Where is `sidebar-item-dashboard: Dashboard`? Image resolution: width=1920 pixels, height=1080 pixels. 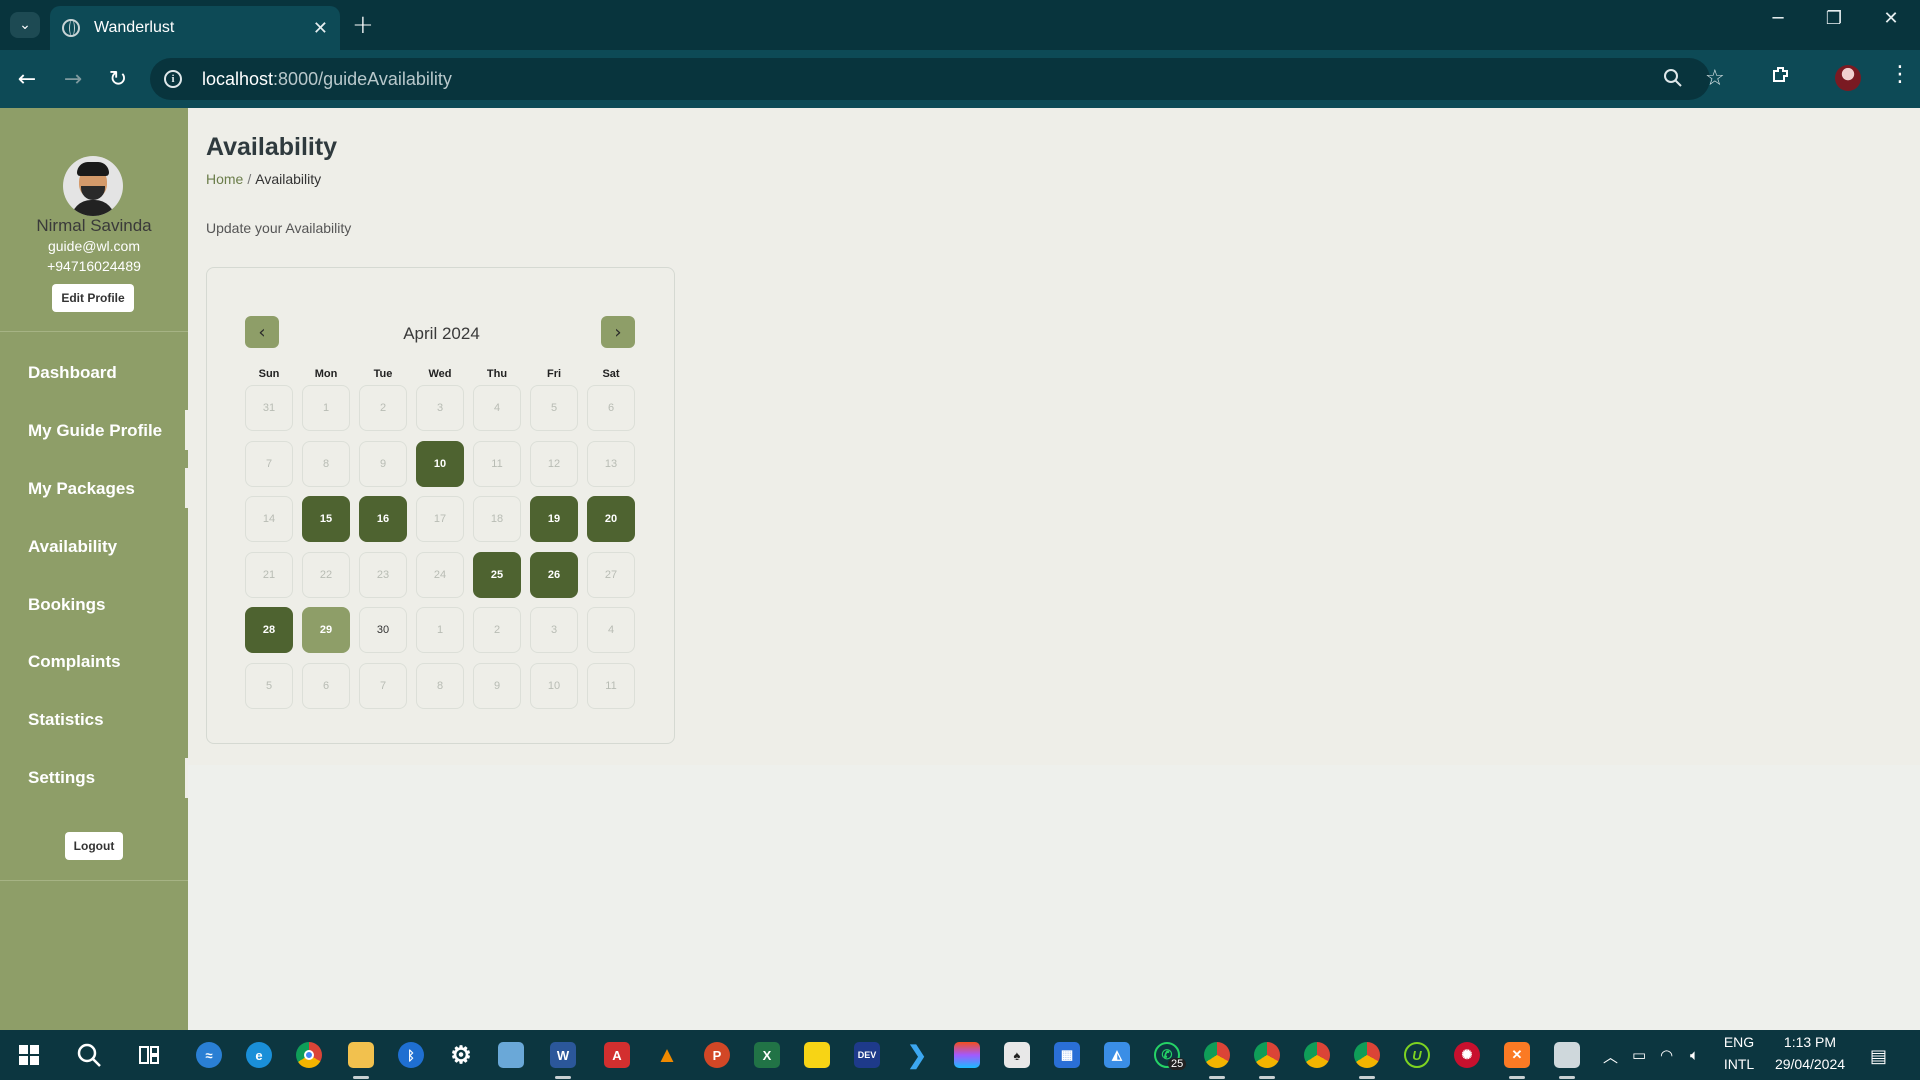 sidebar-item-dashboard: Dashboard is located at coordinates (72, 373).